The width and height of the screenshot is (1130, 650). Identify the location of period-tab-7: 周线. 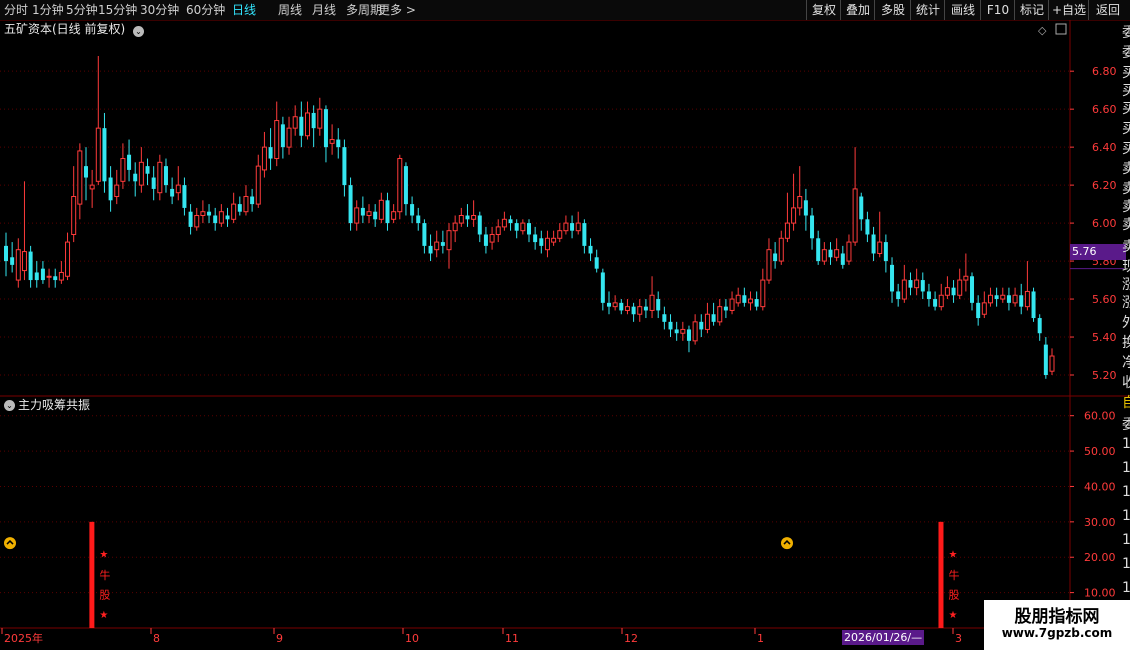
(290, 10).